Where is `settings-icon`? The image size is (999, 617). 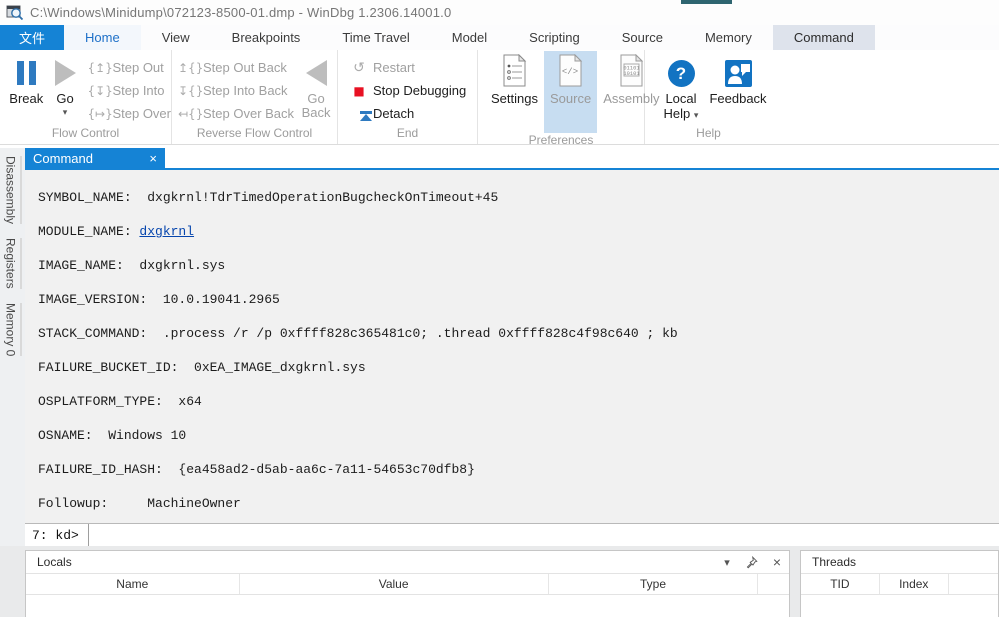
settings-icon is located at coordinates (515, 70).